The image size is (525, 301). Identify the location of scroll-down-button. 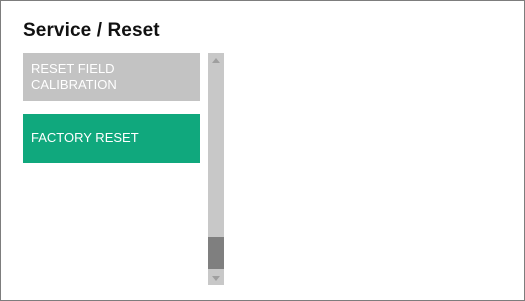
(216, 278).